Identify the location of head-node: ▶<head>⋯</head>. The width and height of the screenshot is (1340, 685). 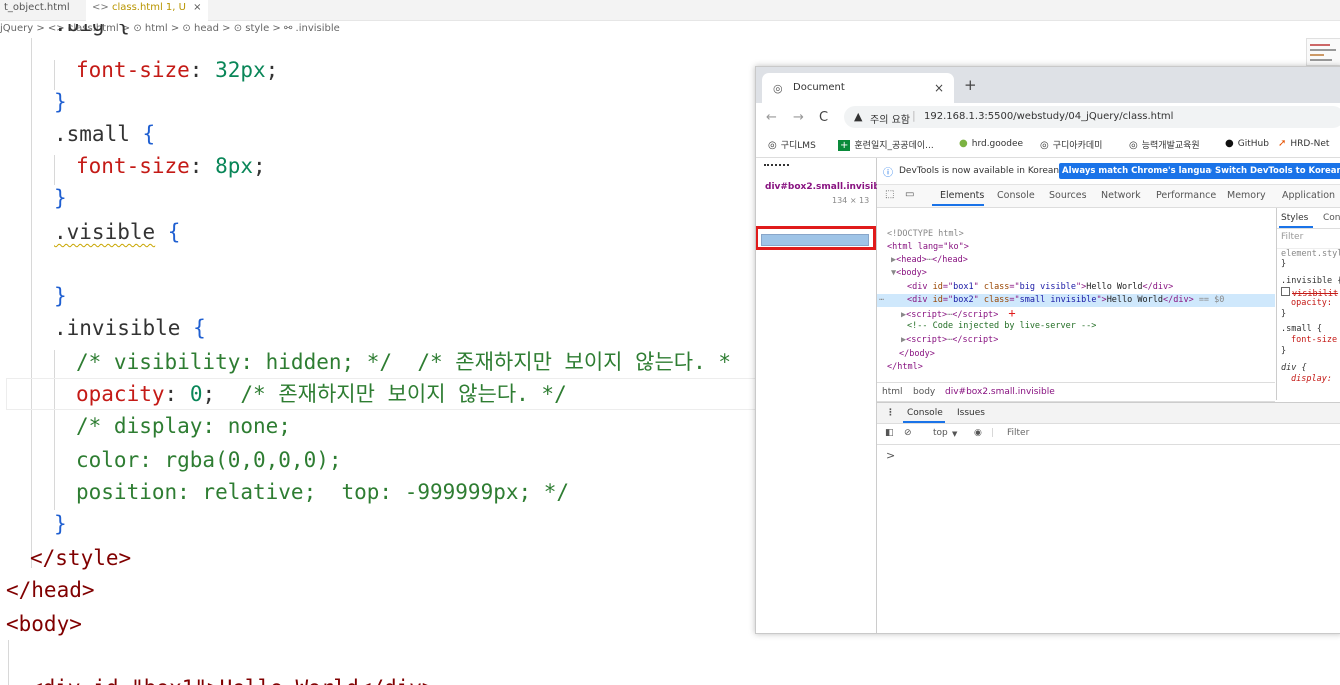
(929, 260).